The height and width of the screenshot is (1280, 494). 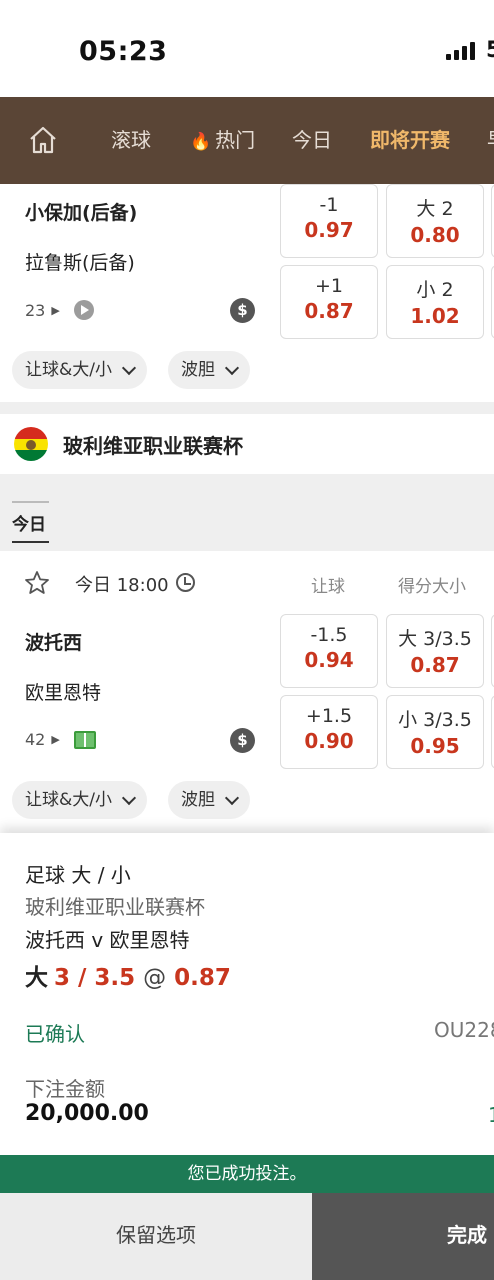 I want to click on odds-line: -1, so click(x=329, y=205).